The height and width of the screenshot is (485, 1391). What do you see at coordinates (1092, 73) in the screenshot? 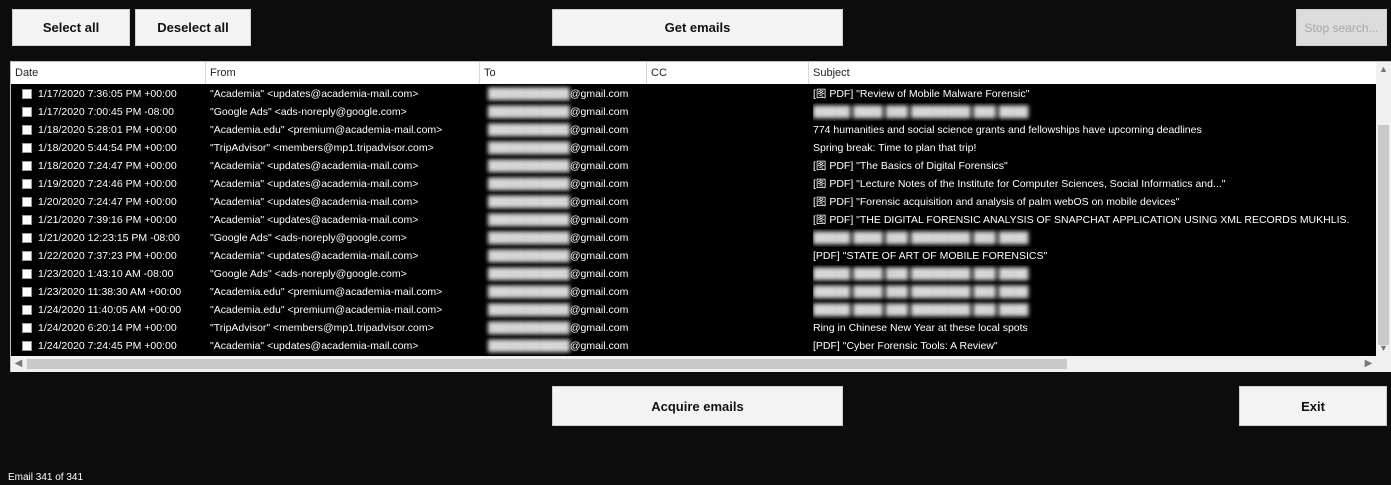
I see `column-header-subject: Subject` at bounding box center [1092, 73].